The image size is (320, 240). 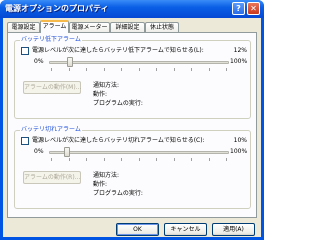 I want to click on critical-battery-alarm-checkbox, so click(x=25, y=141).